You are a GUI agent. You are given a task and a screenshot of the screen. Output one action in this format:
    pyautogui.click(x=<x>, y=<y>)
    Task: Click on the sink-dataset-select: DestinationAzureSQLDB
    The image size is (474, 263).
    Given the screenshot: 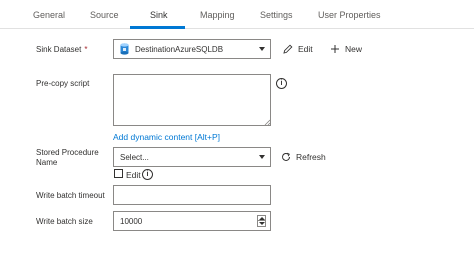 What is the action you would take?
    pyautogui.click(x=192, y=49)
    